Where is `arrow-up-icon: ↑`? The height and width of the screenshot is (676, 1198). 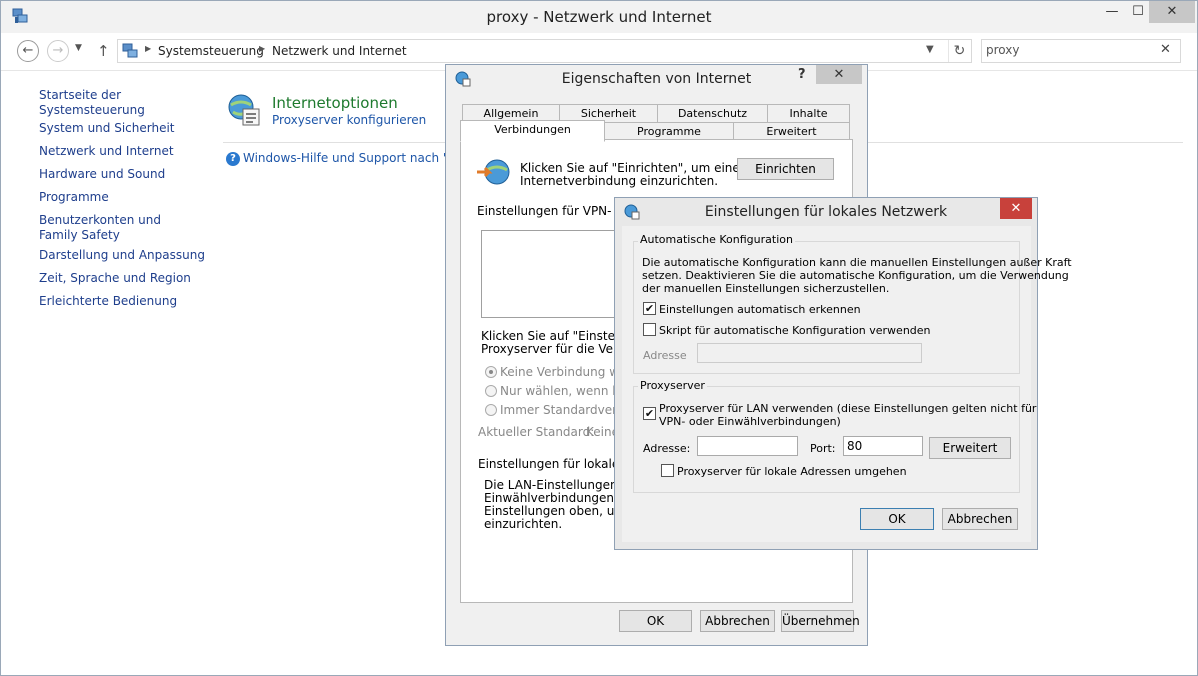
arrow-up-icon: ↑ is located at coordinates (103, 51).